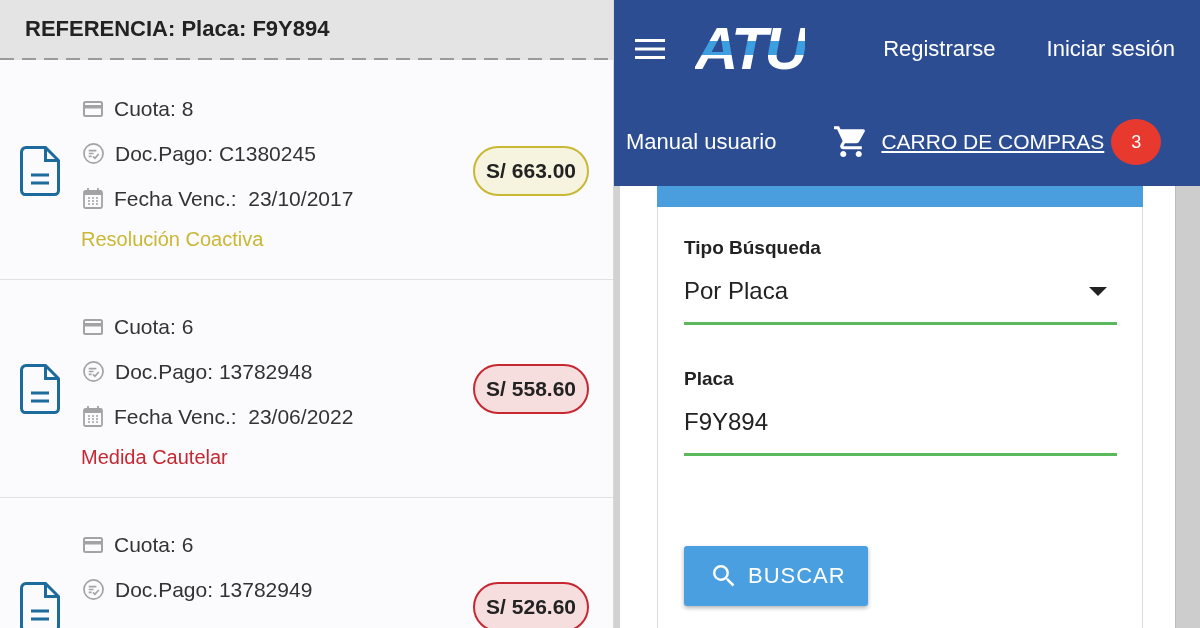 The image size is (1200, 628). I want to click on due-date-text: Fecha Venc.: 23/06/2022, so click(234, 416).